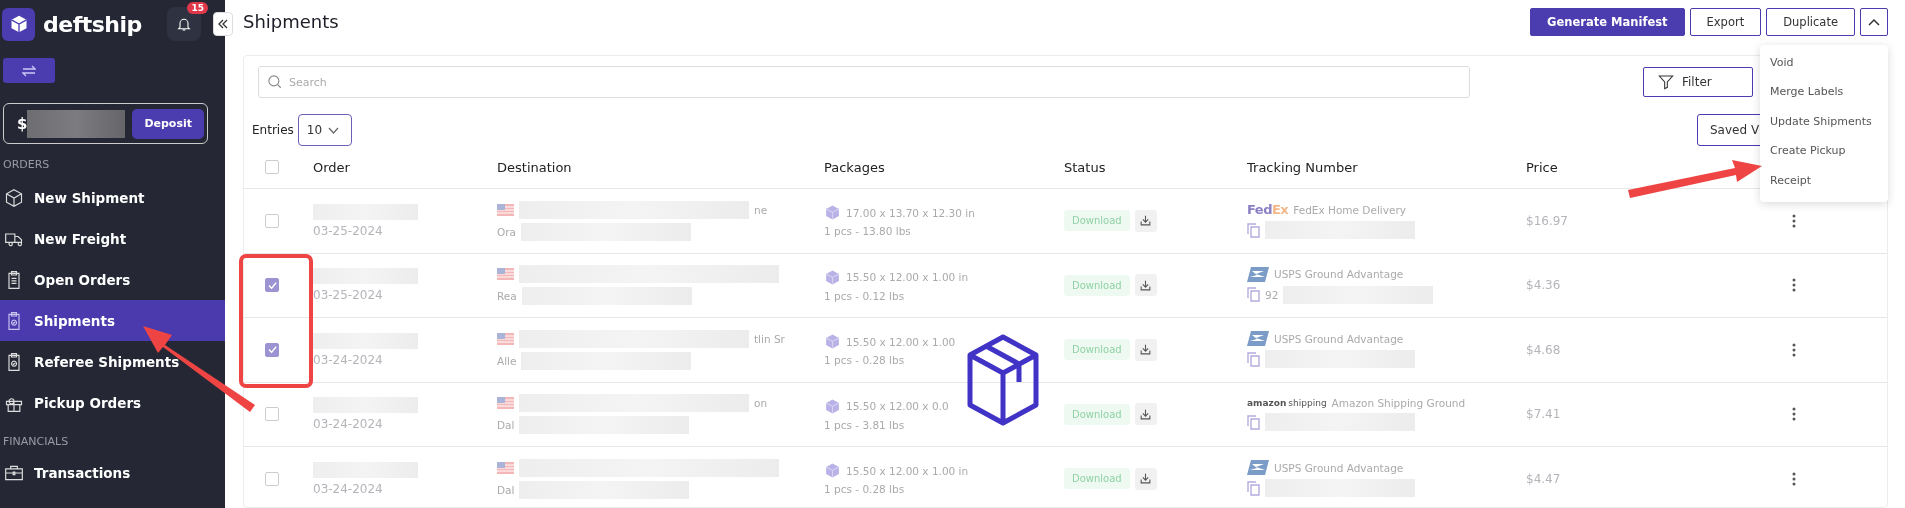 The image size is (1905, 508). I want to click on nav-item: Transactions, so click(112, 472).